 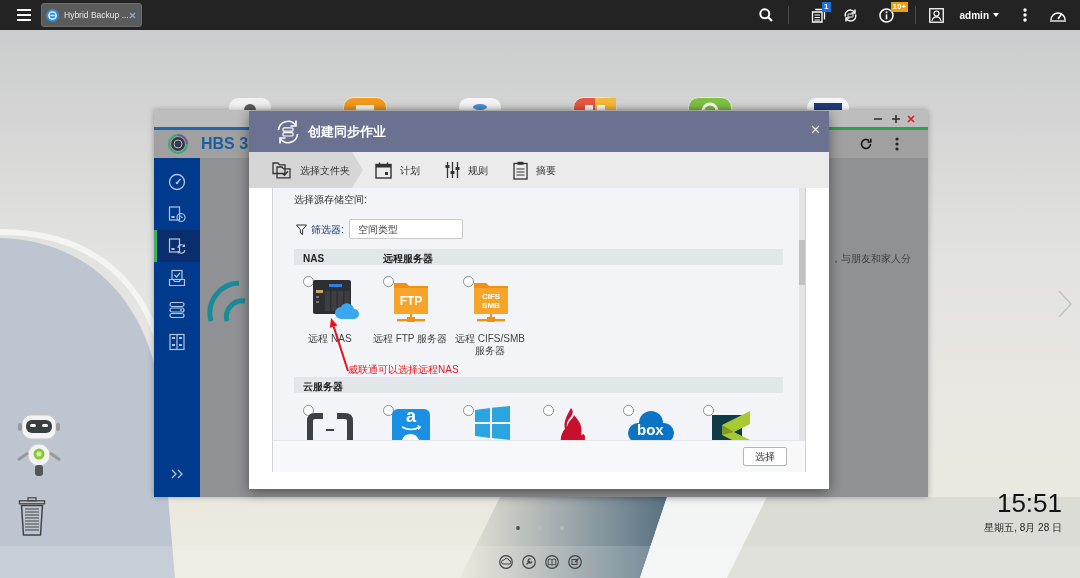 What do you see at coordinates (383, 170) in the screenshot?
I see `calendar-icon` at bounding box center [383, 170].